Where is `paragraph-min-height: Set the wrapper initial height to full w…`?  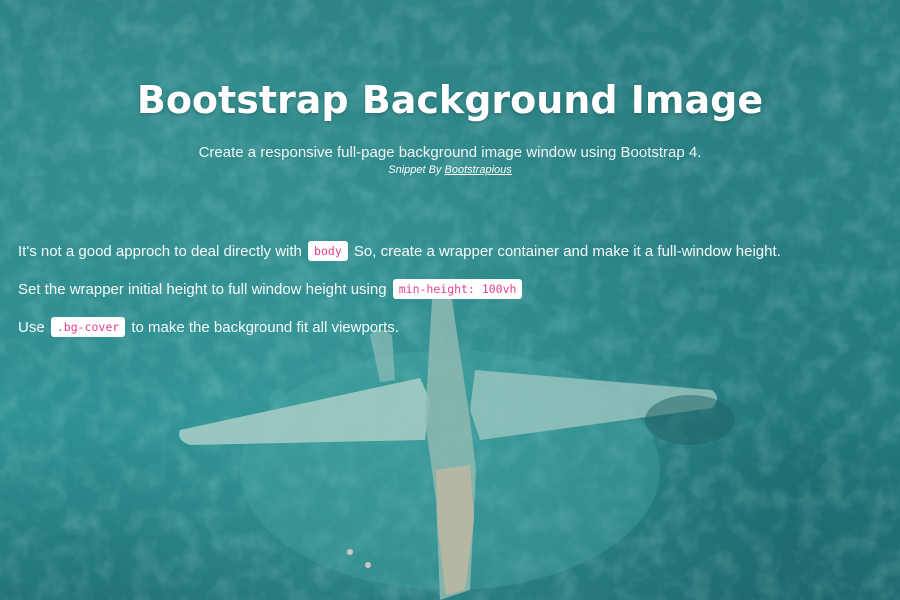
paragraph-min-height: Set the wrapper initial height to full w… is located at coordinates (453, 289).